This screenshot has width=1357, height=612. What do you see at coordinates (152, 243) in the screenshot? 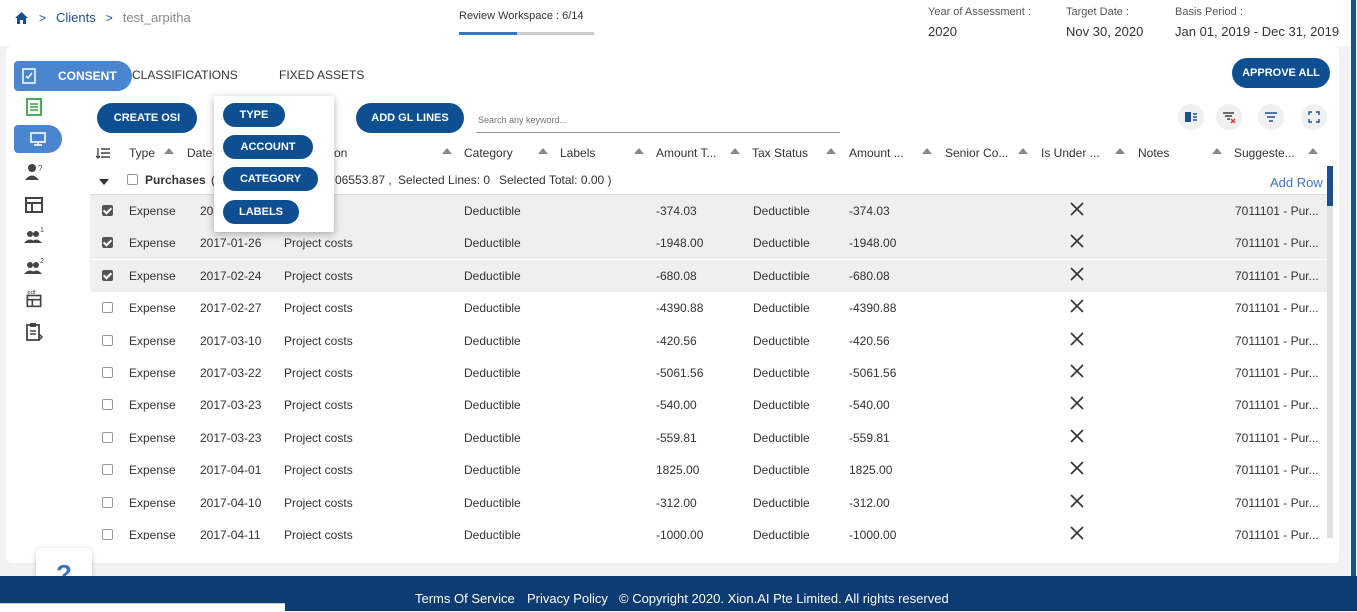
I see `cell-type: Expense` at bounding box center [152, 243].